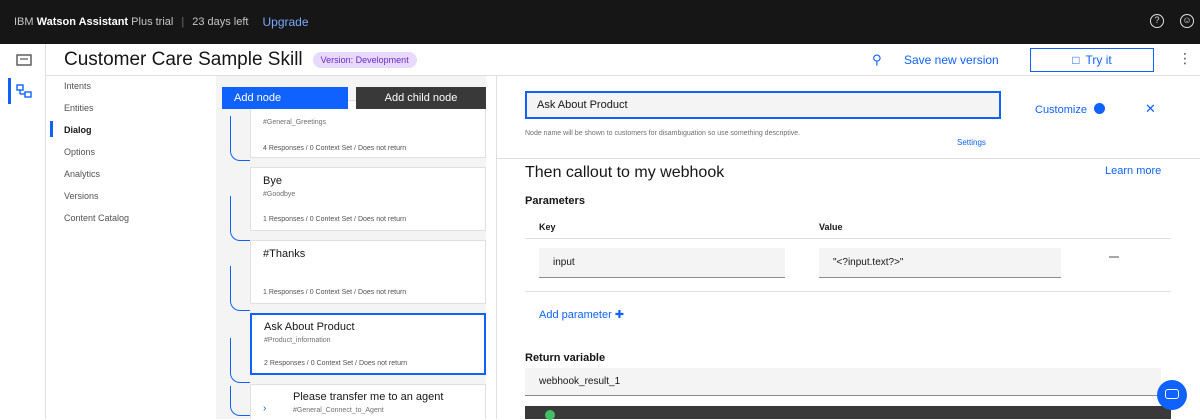  What do you see at coordinates (285, 98) in the screenshot?
I see `add-node-button: Add node` at bounding box center [285, 98].